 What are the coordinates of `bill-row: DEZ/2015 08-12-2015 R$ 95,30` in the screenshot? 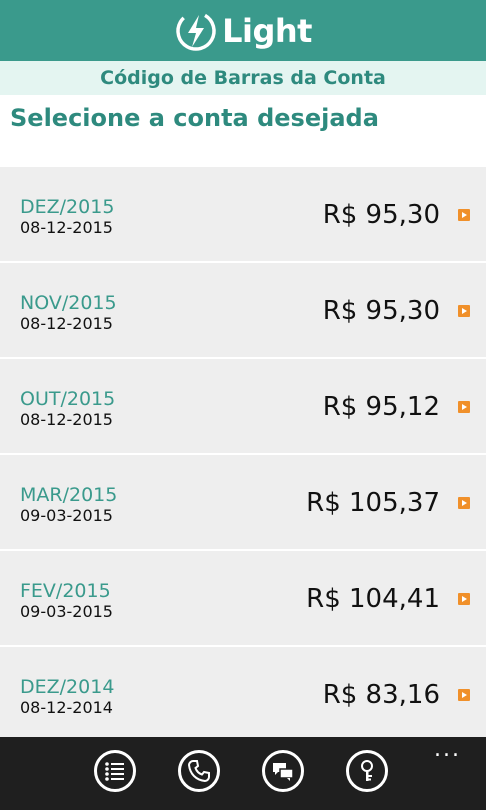 It's located at (243, 214).